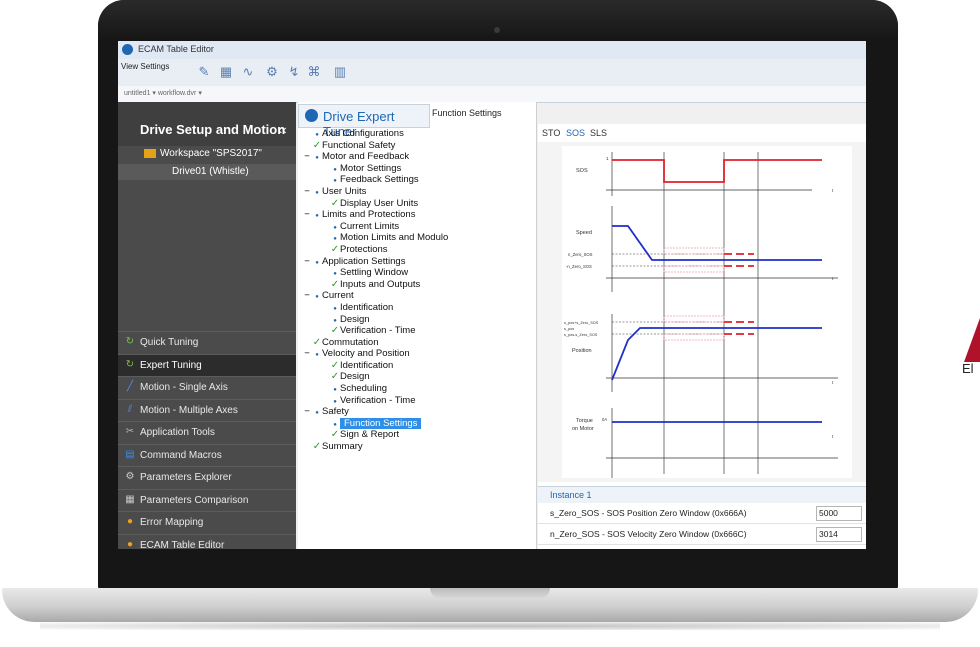 The height and width of the screenshot is (647, 980). Describe the element at coordinates (418, 215) in the screenshot. I see `tree-item: − ● Limits and Protections` at that location.